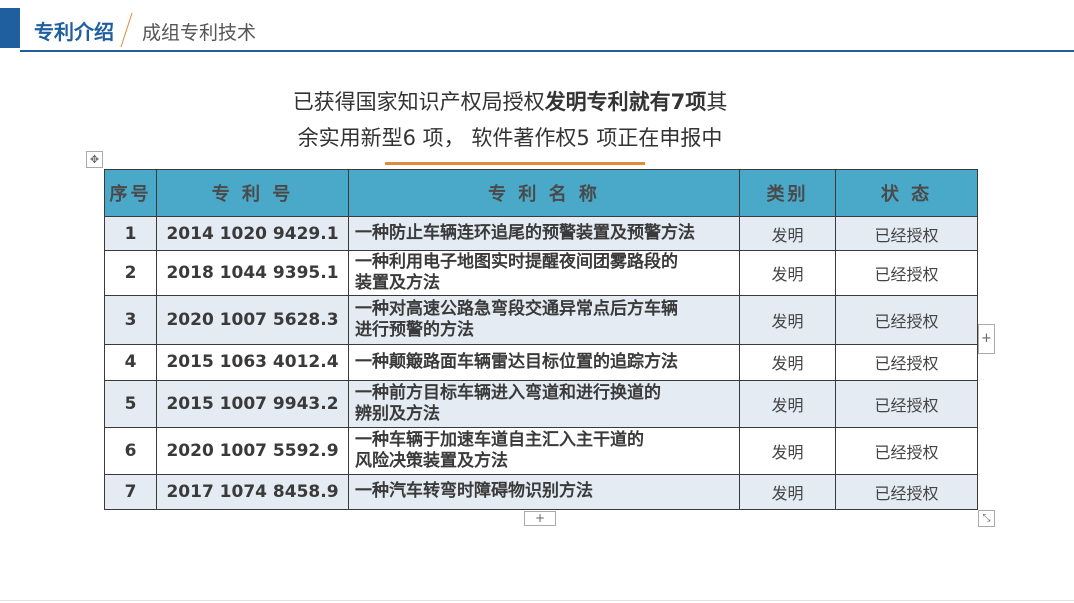 This screenshot has width=1074, height=603. I want to click on bottom-rule, so click(537, 600).